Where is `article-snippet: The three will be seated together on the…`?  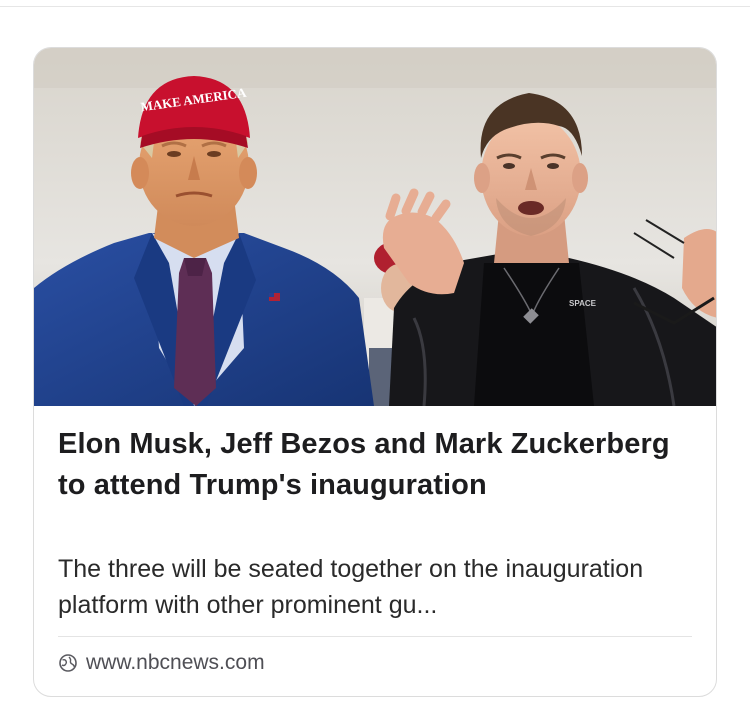 article-snippet: The three will be seated together on the… is located at coordinates (351, 587).